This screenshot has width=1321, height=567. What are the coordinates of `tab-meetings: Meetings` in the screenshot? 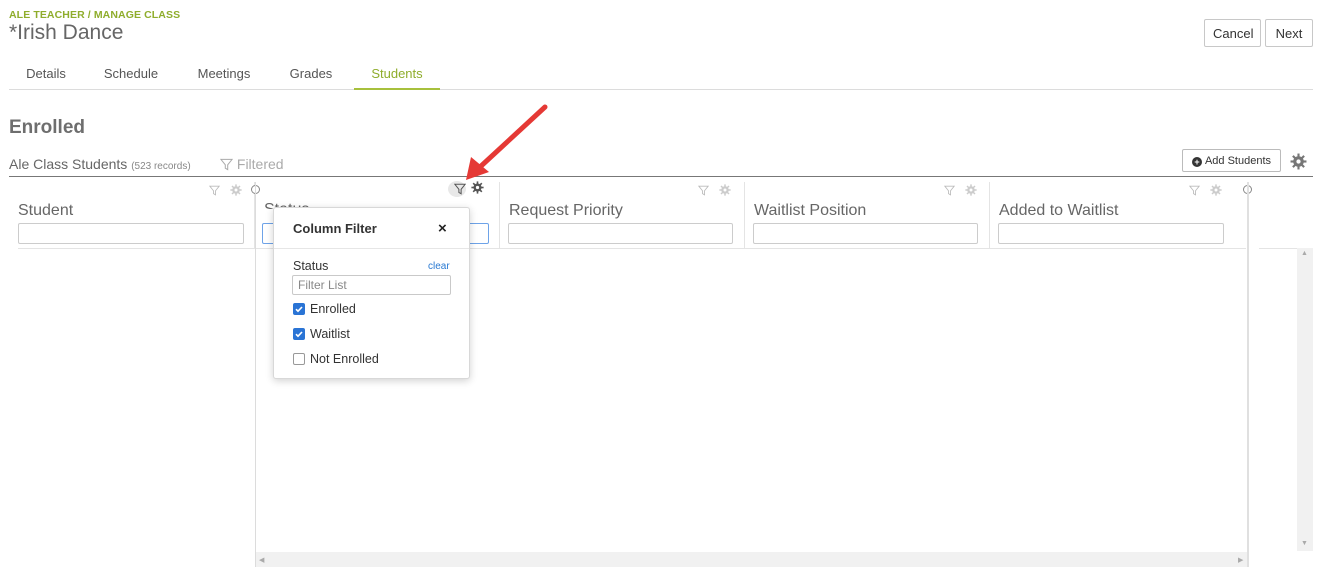 It's located at (224, 78).